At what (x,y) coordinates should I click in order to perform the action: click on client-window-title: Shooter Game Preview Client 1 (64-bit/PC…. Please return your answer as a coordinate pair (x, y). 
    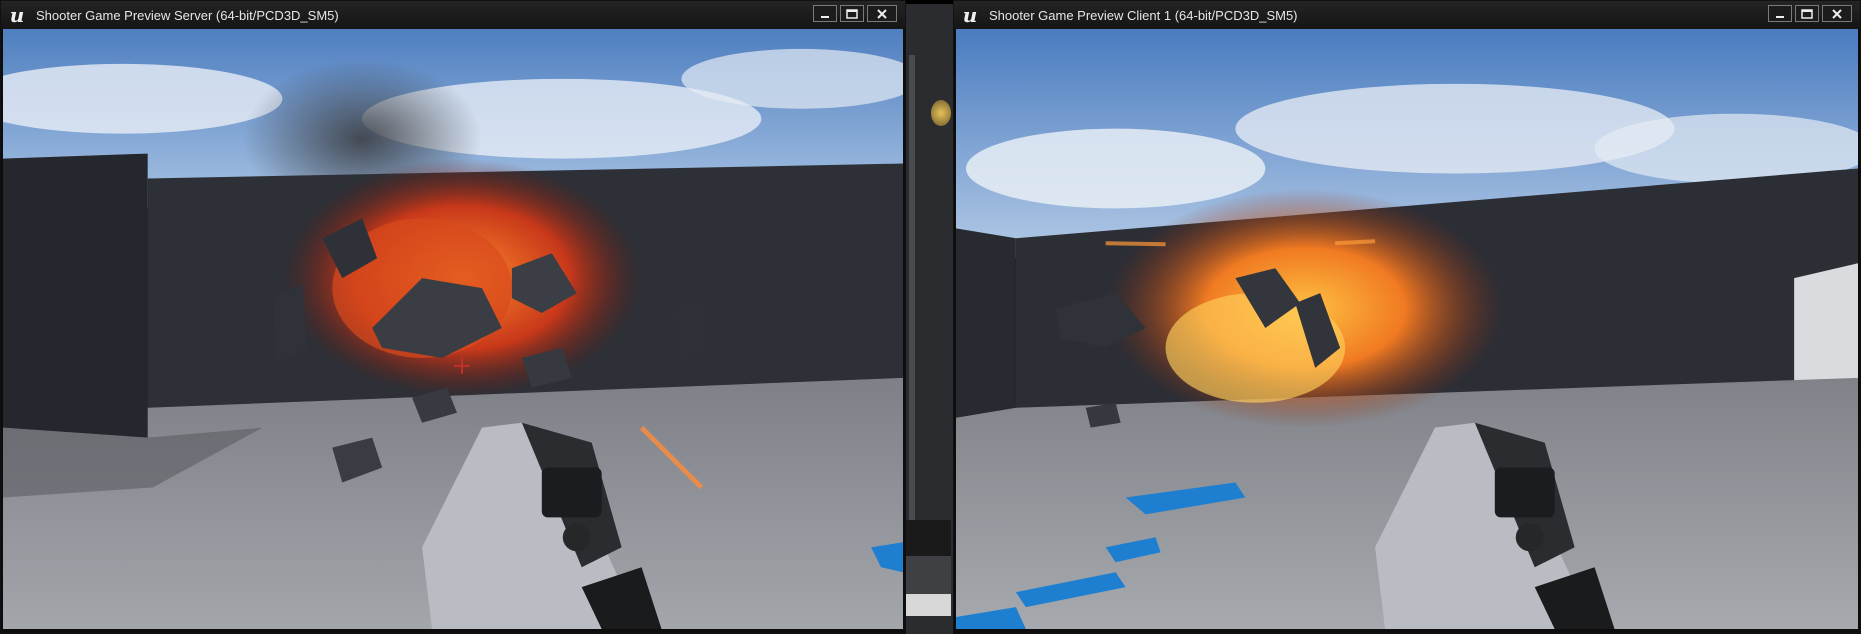
    Looking at the image, I should click on (1143, 15).